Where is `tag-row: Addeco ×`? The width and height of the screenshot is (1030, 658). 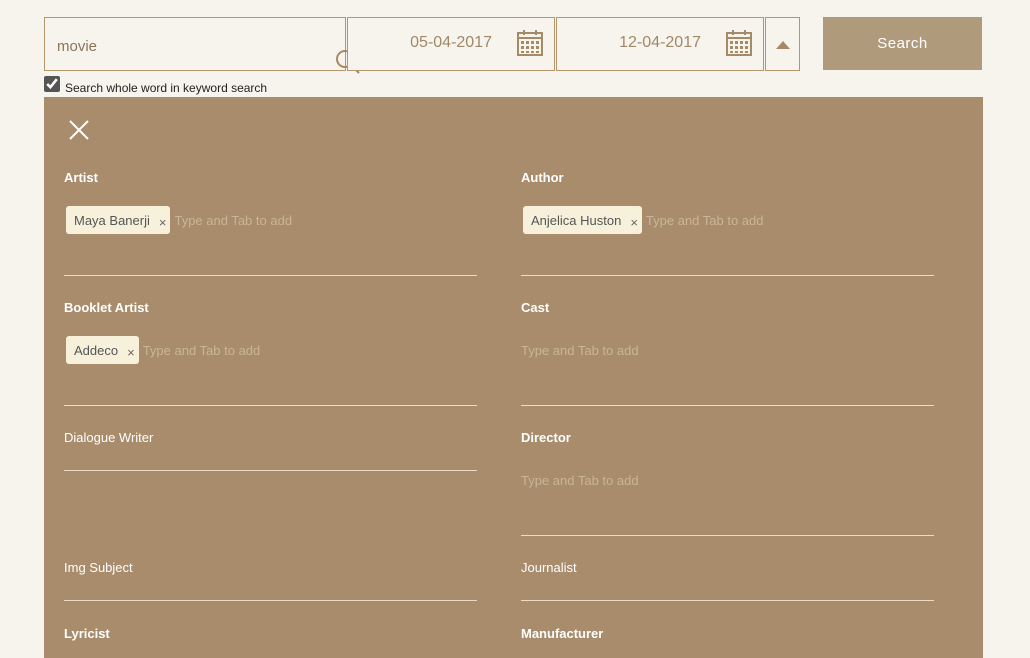
tag-row: Addeco × is located at coordinates (178, 350).